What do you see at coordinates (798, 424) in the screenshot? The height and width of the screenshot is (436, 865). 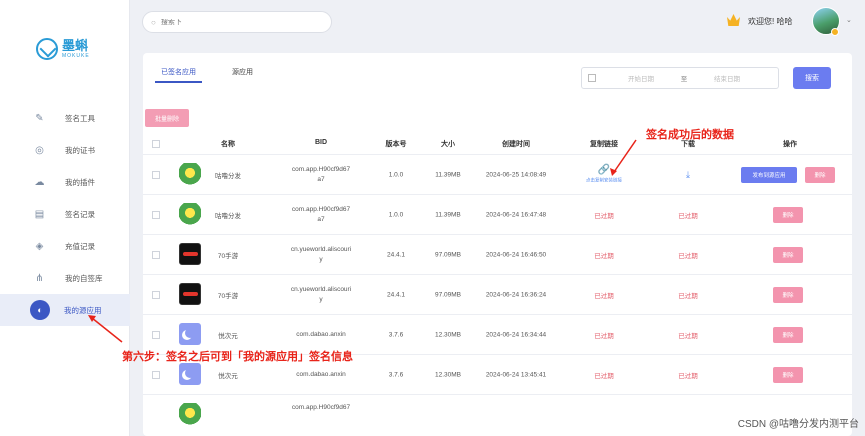 I see `watermark: CSDN @咕噜分发内测平台` at bounding box center [798, 424].